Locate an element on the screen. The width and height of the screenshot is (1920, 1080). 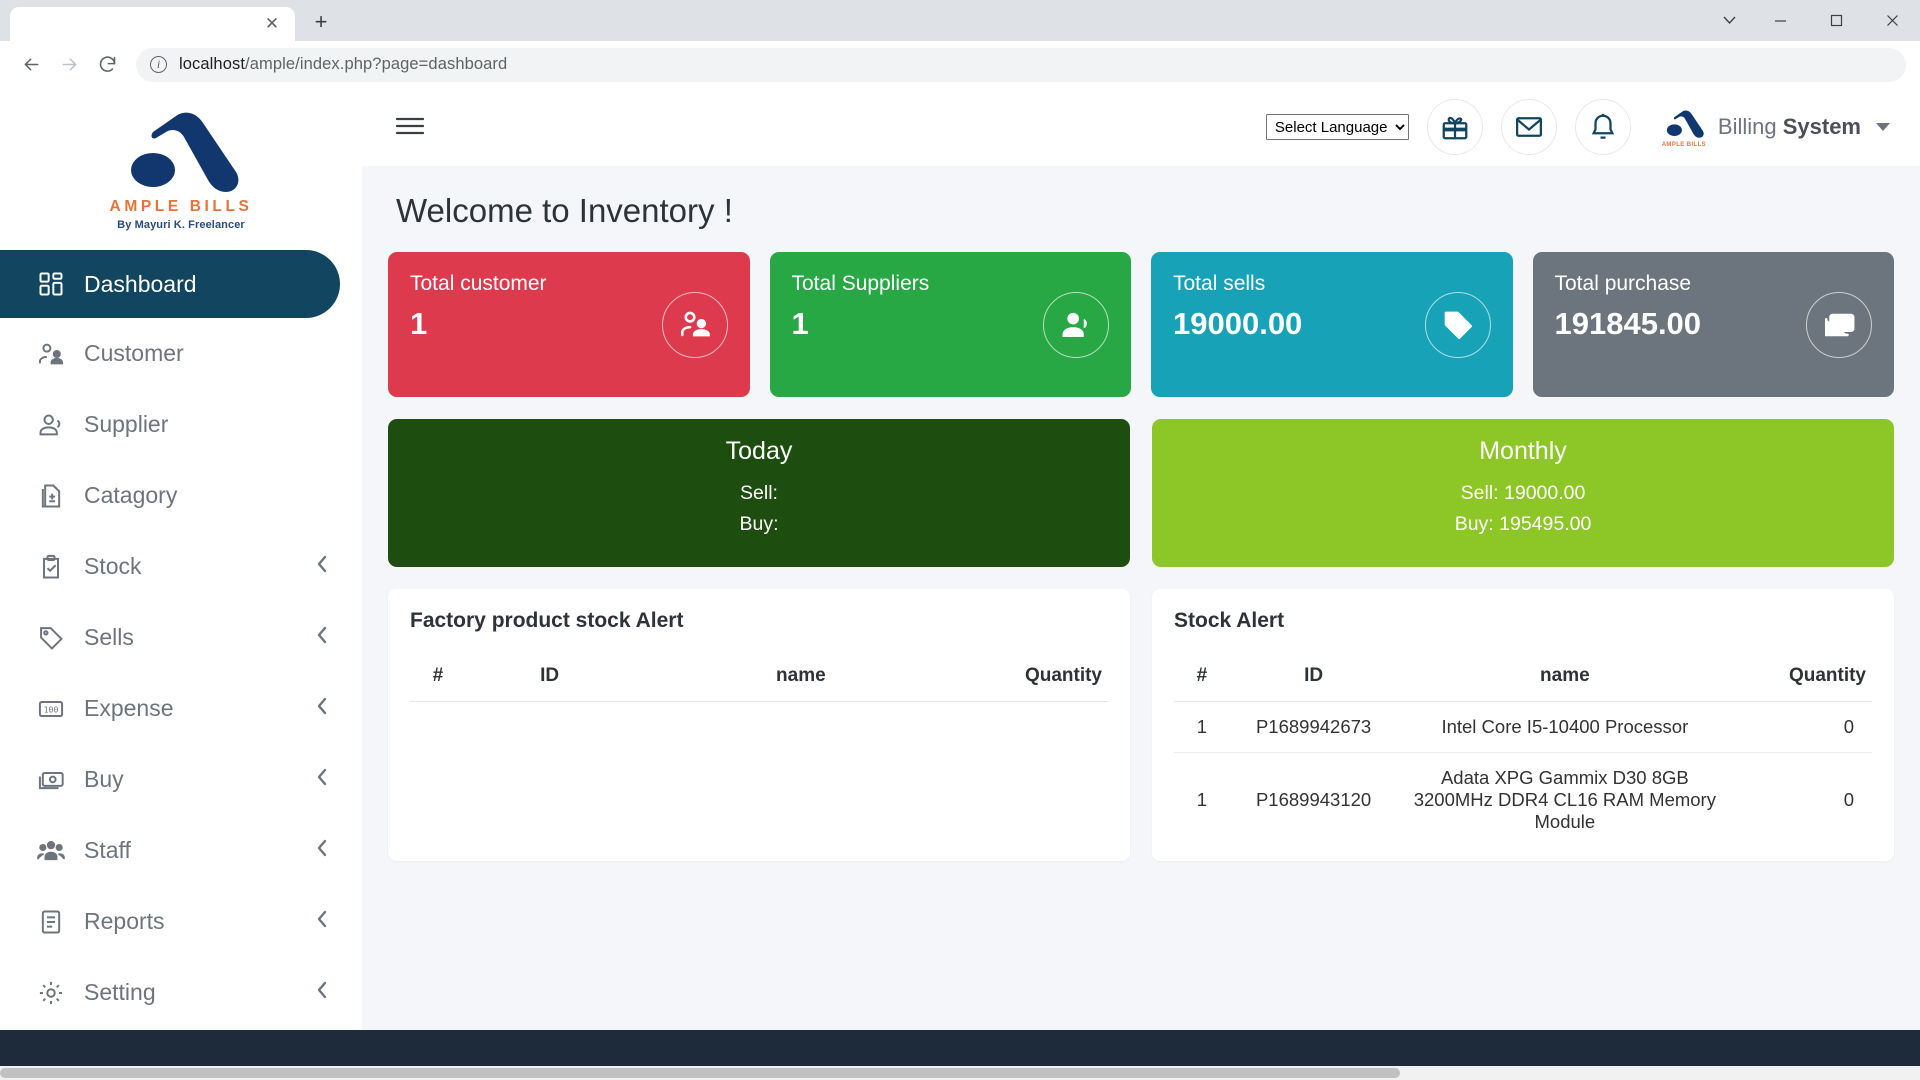
sidebar-item-label: Dashboard is located at coordinates (140, 283).